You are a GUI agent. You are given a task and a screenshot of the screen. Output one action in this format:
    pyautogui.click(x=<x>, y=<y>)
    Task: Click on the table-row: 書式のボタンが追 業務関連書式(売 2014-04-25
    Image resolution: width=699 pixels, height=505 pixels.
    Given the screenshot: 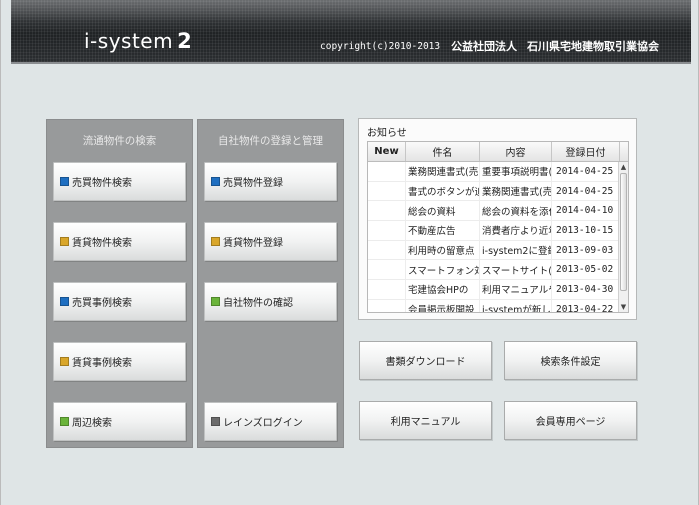 What is the action you would take?
    pyautogui.click(x=498, y=191)
    